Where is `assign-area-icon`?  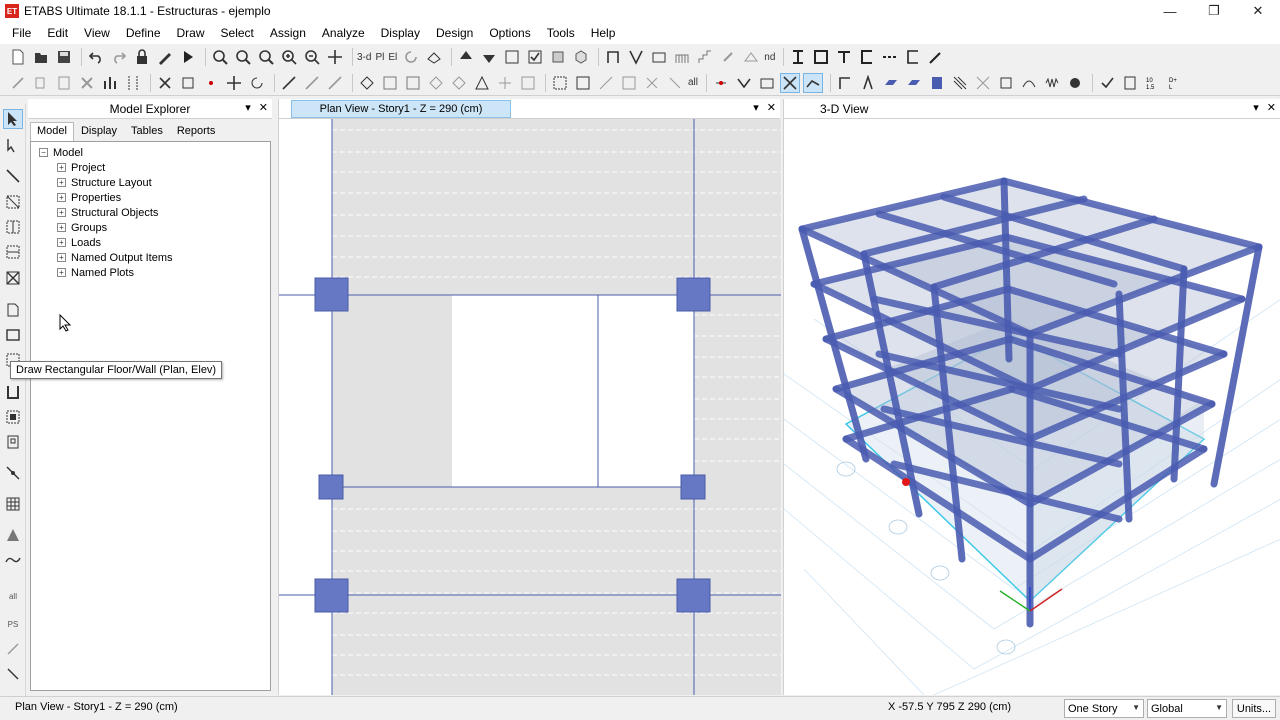
assign-area-icon is located at coordinates (914, 83).